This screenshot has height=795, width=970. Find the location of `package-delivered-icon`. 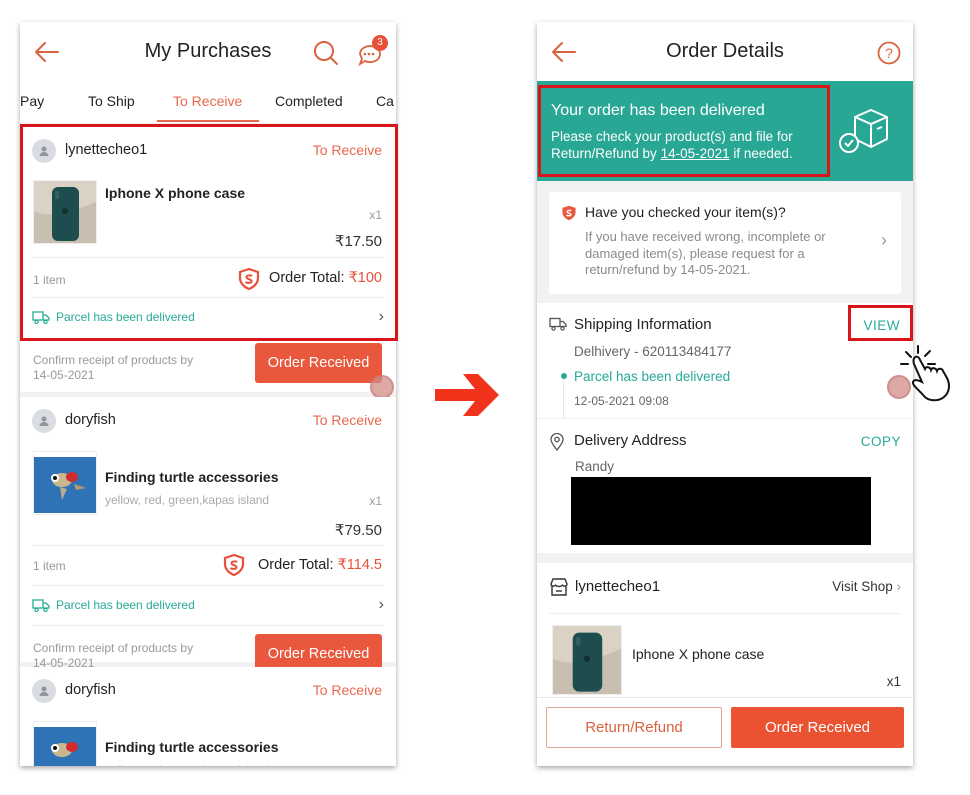

package-delivered-icon is located at coordinates (863, 131).